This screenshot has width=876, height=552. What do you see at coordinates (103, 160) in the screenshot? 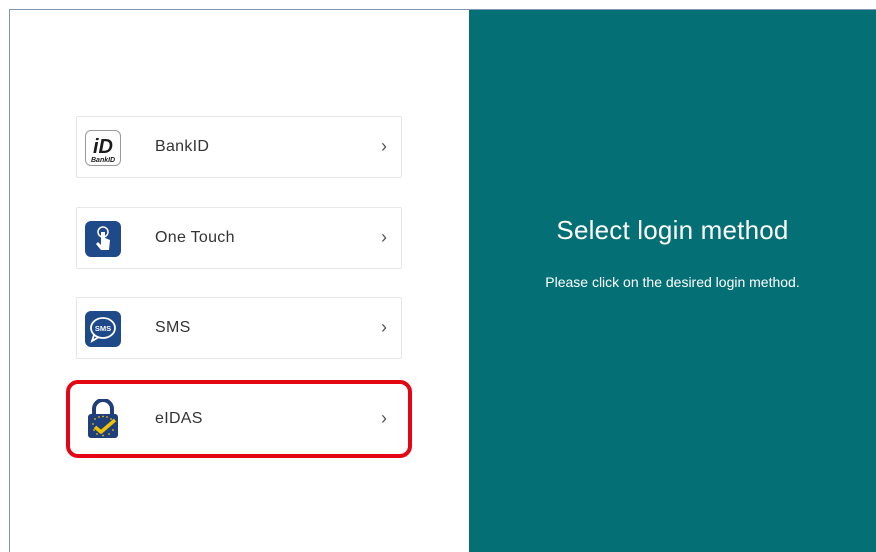
I see `svg-text: BankID` at bounding box center [103, 160].